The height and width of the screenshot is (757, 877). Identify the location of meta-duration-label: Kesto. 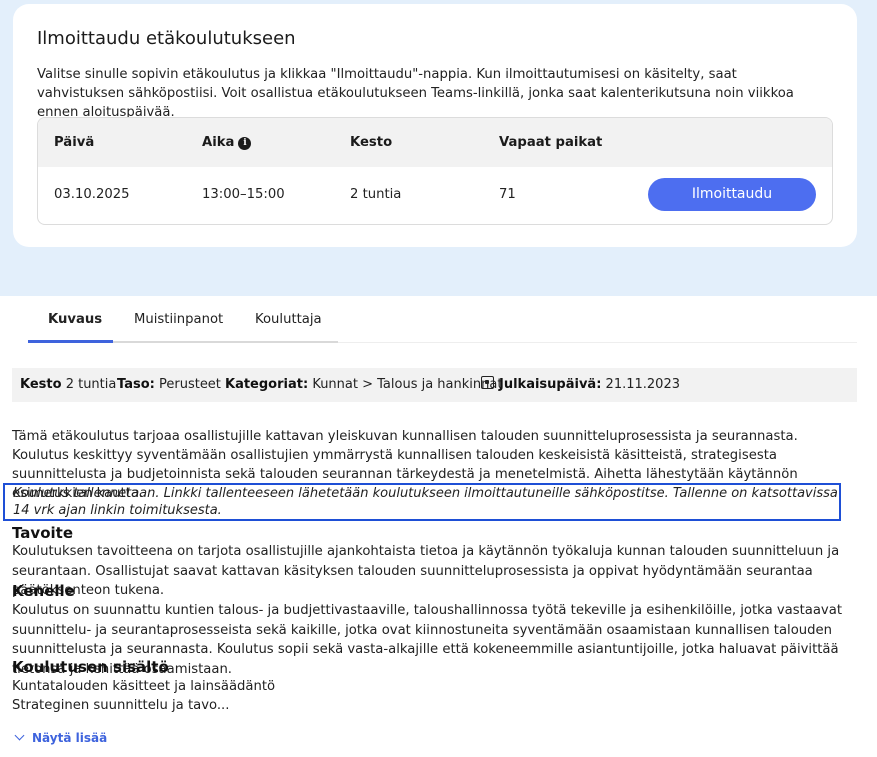
(41, 384).